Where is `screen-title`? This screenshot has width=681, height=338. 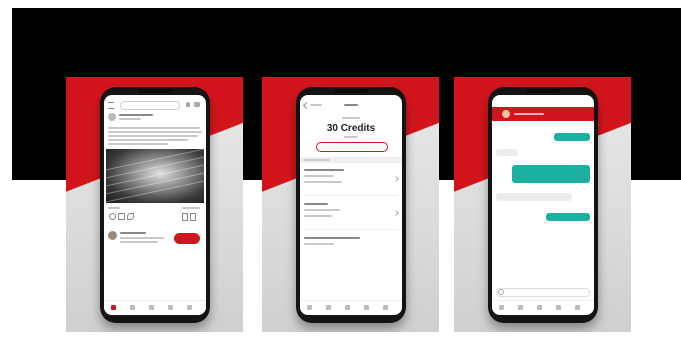
screen-title is located at coordinates (351, 105).